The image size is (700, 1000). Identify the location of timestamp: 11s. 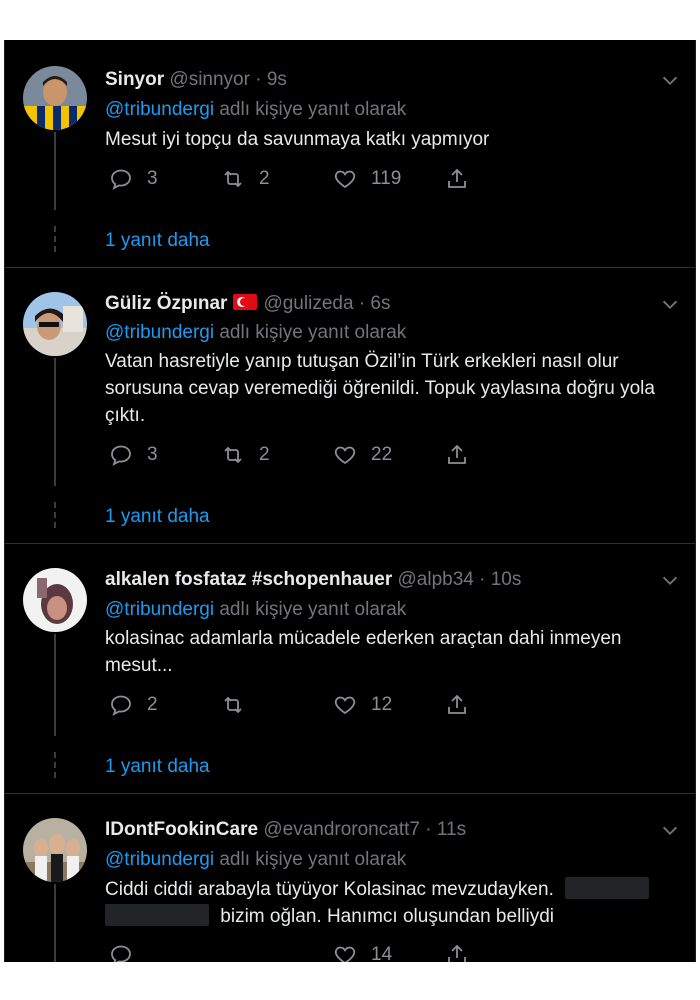
(451, 829).